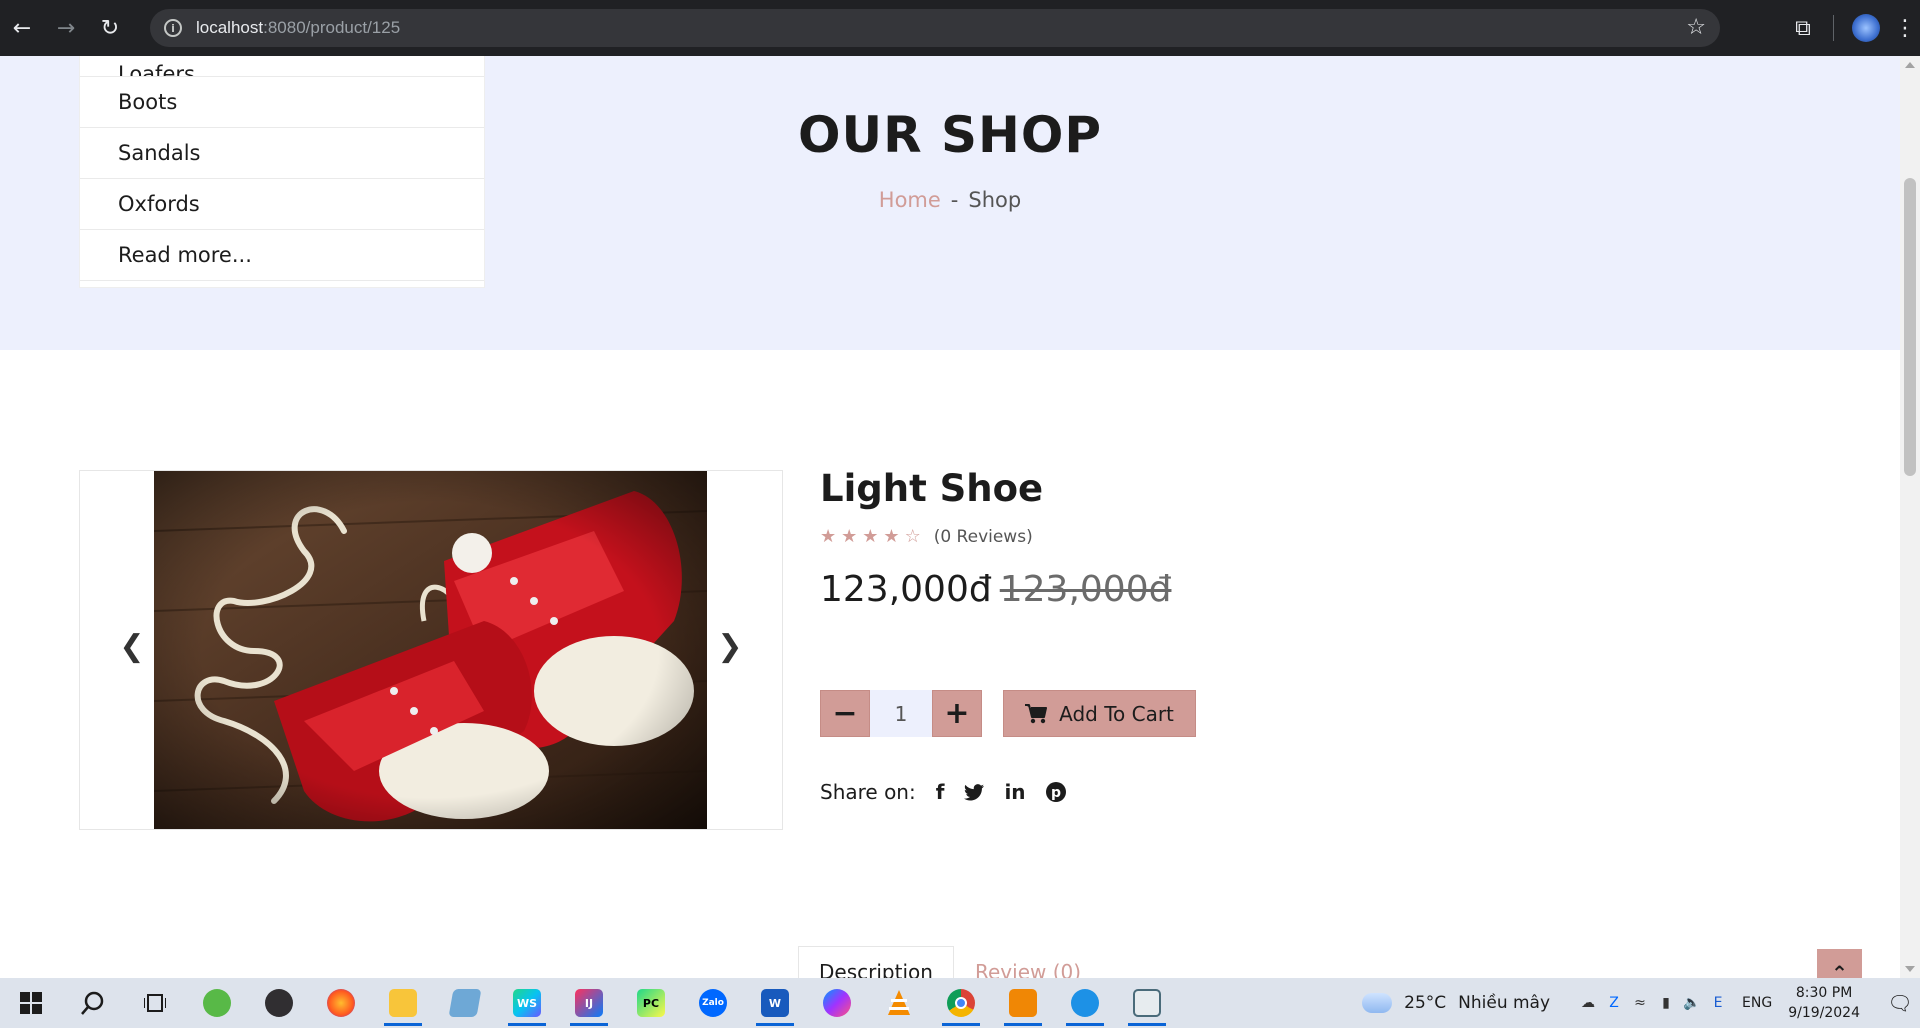  Describe the element at coordinates (1614, 1003) in the screenshot. I see `zalo-tray-icon: Z` at that location.